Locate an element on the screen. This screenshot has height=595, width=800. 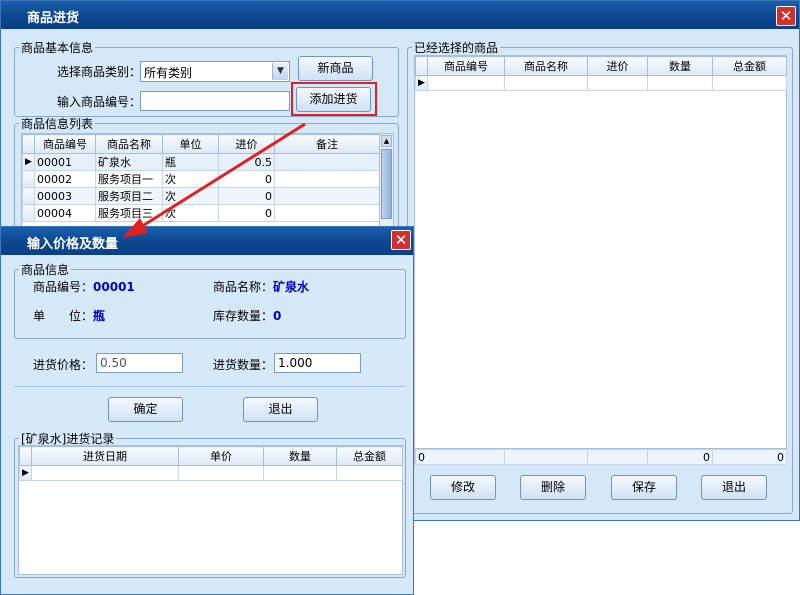
annotation-arrow is located at coordinates (214, 180).